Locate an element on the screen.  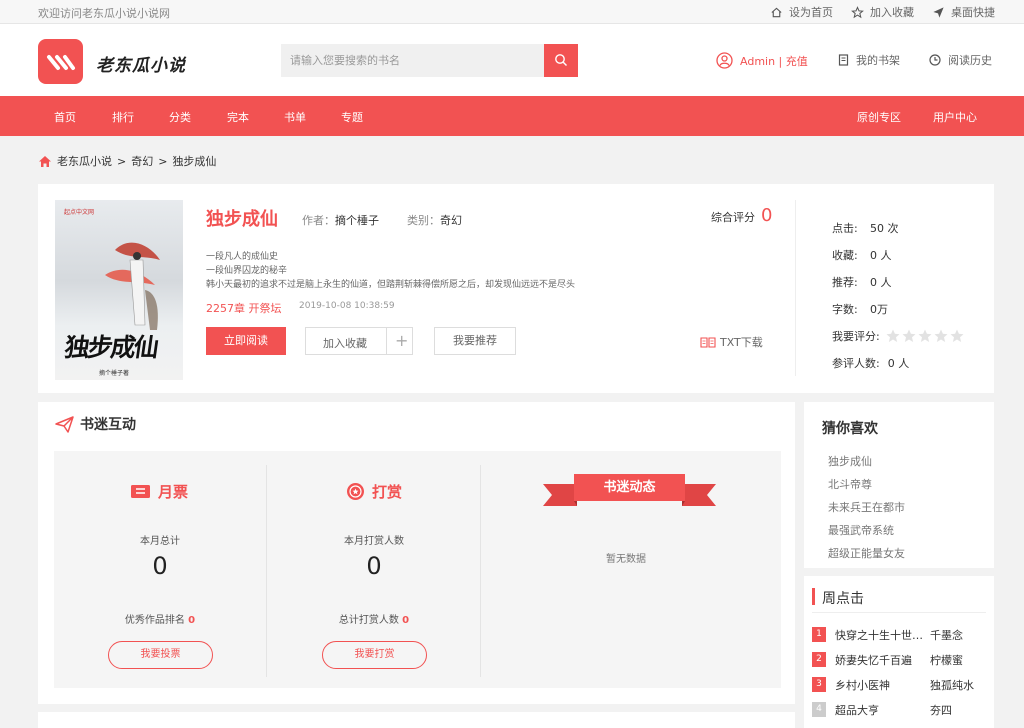
cover-publisher: 起点中文网 is located at coordinates (79, 212).